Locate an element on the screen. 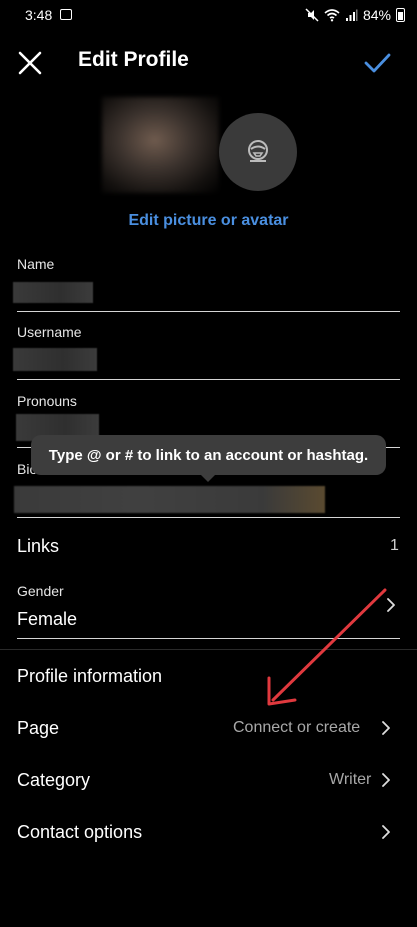 Image resolution: width=417 pixels, height=927 pixels. avatar-button is located at coordinates (258, 152).